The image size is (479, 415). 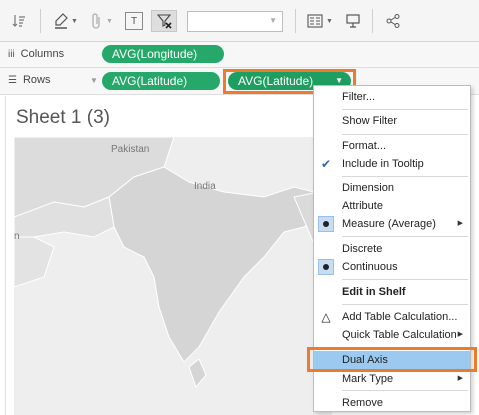 I want to click on menu-item-include-tooltip: ✔ Include in Tooltip, so click(x=392, y=164).